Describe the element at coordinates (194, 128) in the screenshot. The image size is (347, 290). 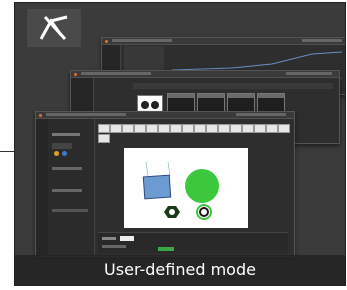
I see `thumbnail-toolbar` at that location.